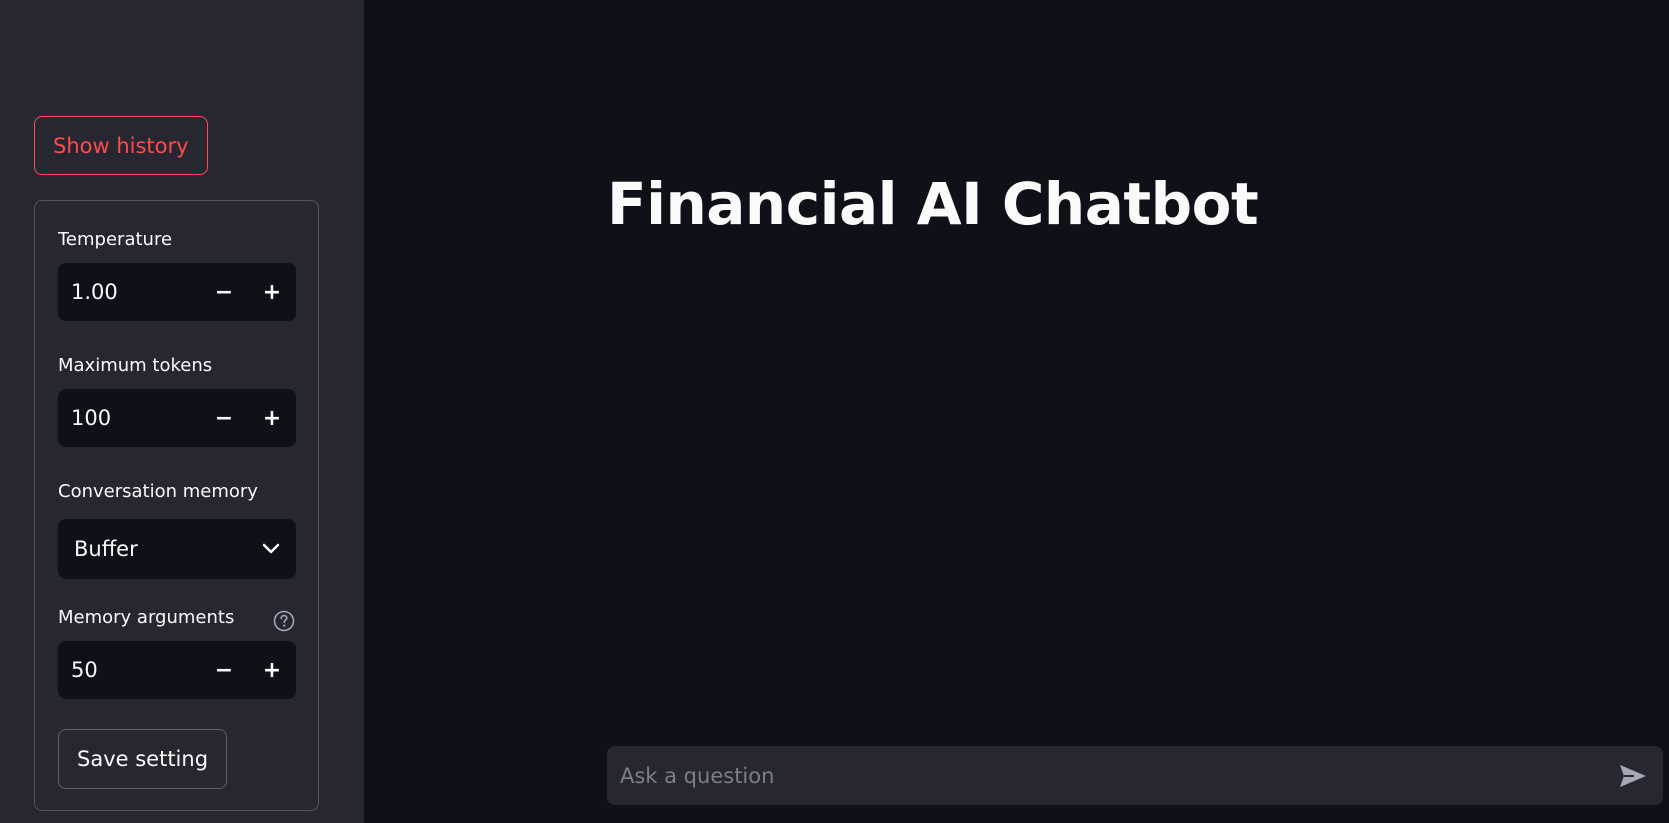 This screenshot has width=1669, height=823. I want to click on memory-arguments-stepper: 50 − +, so click(177, 670).